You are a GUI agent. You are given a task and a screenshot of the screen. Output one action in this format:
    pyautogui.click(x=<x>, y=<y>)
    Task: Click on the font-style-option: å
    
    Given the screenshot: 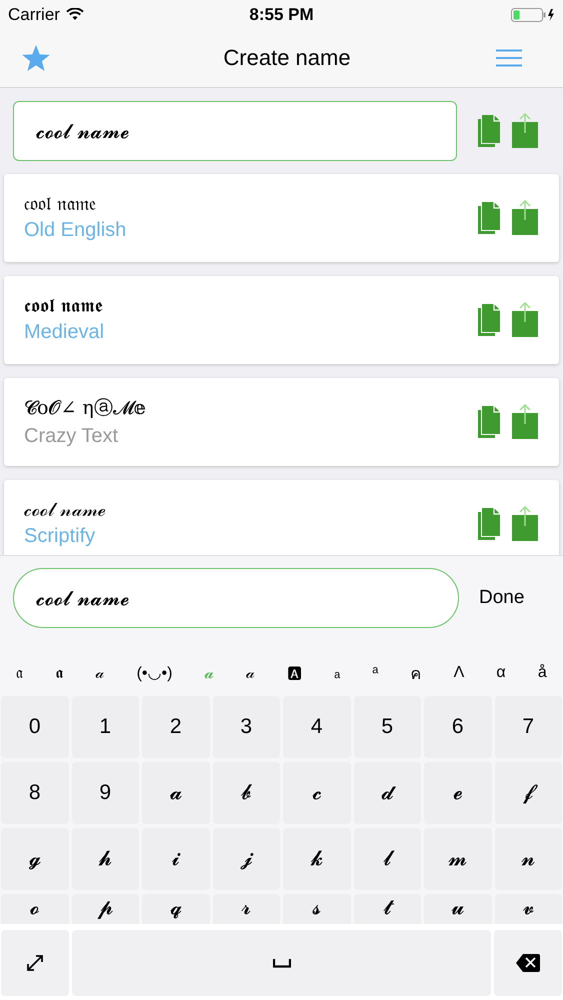 What is the action you would take?
    pyautogui.click(x=542, y=673)
    